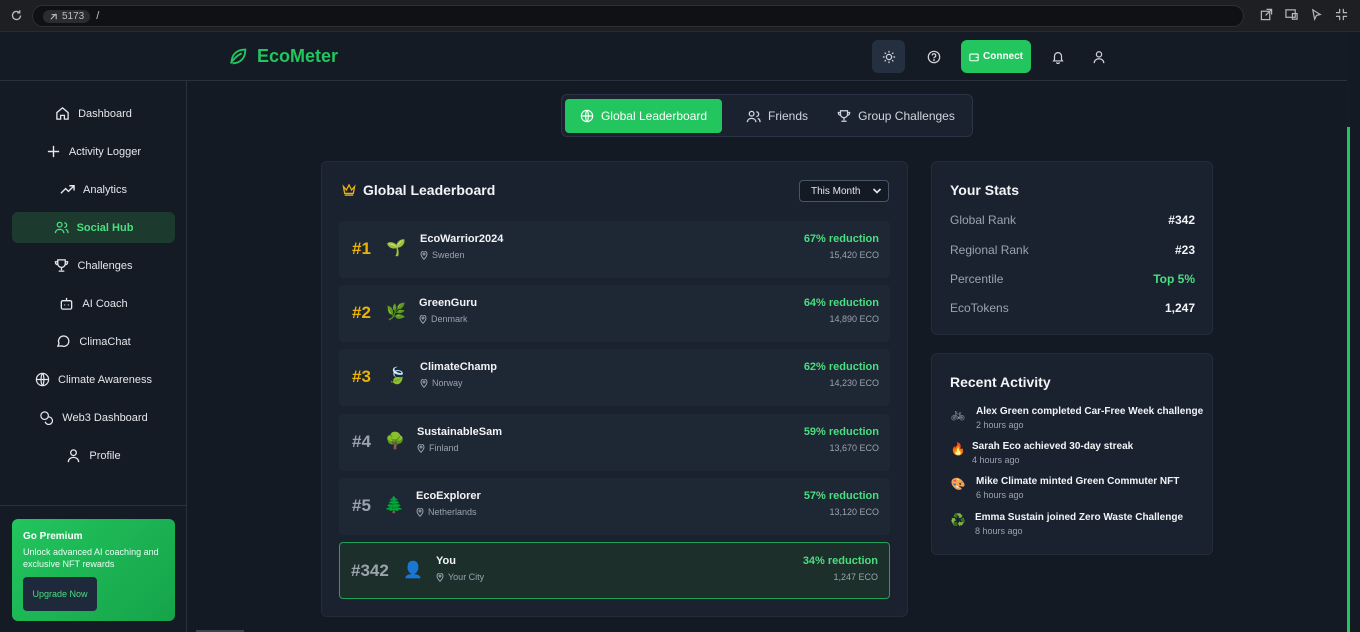  I want to click on eco-tokens: 14,230 ECO, so click(854, 383).